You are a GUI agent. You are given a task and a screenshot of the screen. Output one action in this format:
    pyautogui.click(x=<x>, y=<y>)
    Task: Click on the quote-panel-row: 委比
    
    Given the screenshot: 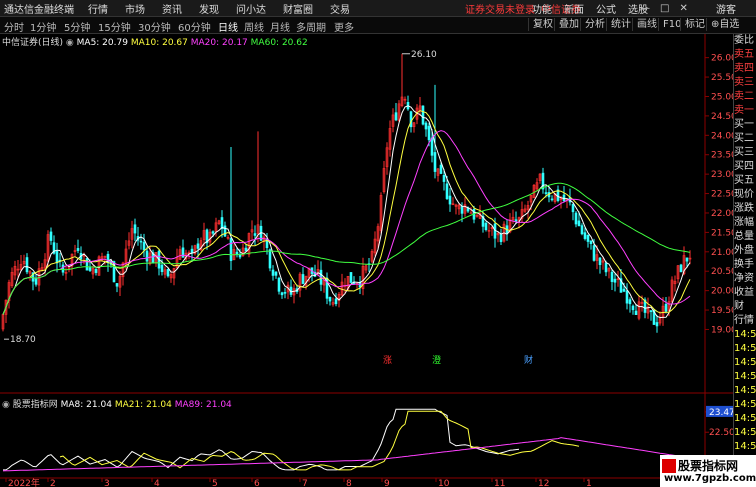 What is the action you would take?
    pyautogui.click(x=744, y=40)
    